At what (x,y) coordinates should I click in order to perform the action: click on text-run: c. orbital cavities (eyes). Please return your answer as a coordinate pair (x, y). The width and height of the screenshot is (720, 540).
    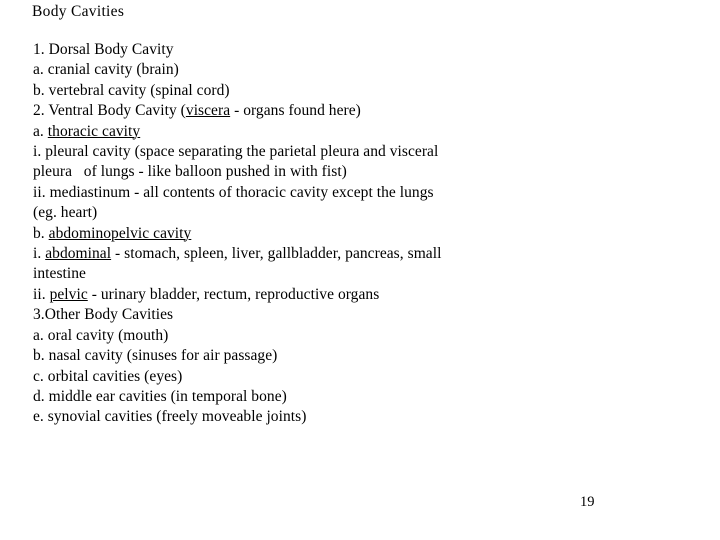
    Looking at the image, I should click on (108, 376).